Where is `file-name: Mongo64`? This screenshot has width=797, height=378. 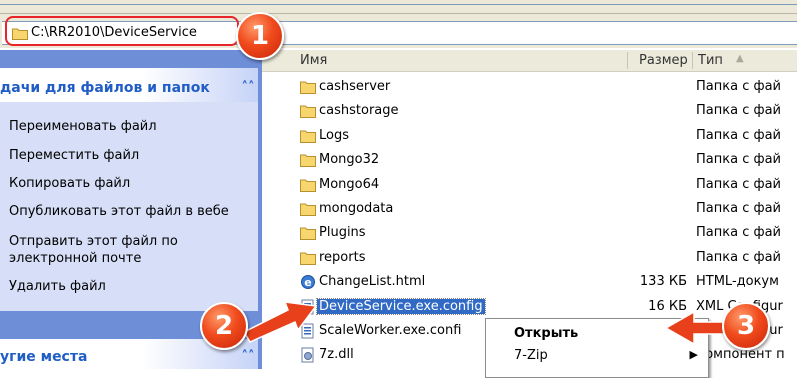
file-name: Mongo64 is located at coordinates (349, 184).